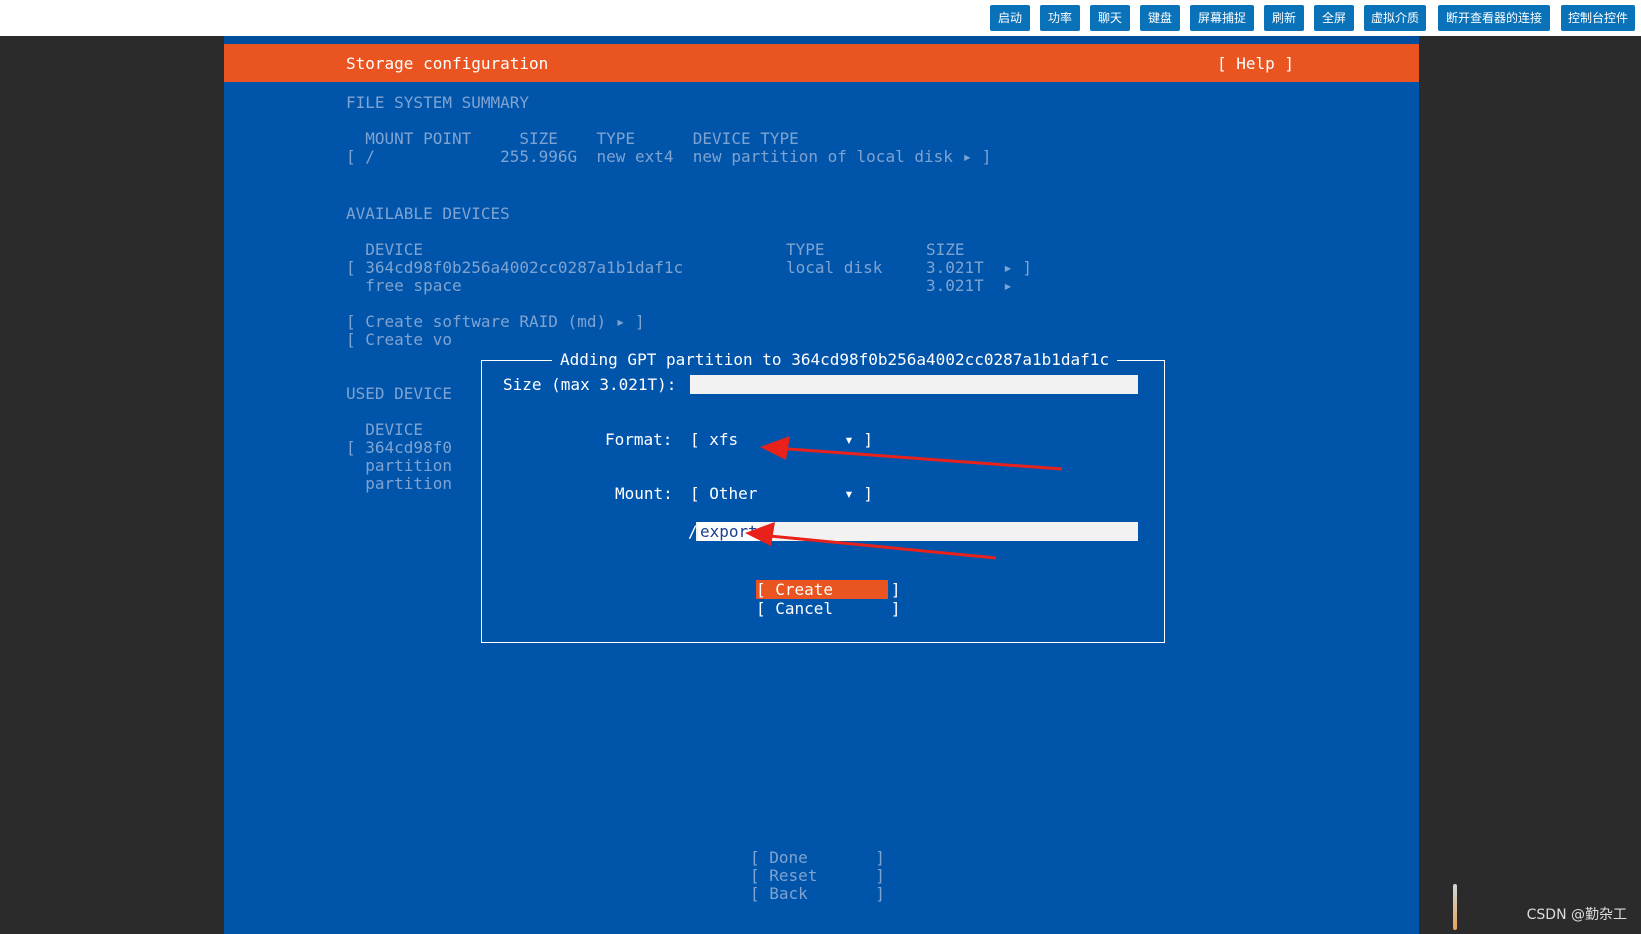 The height and width of the screenshot is (934, 1641). What do you see at coordinates (945, 249) in the screenshot?
I see `available-col-size: SIZE` at bounding box center [945, 249].